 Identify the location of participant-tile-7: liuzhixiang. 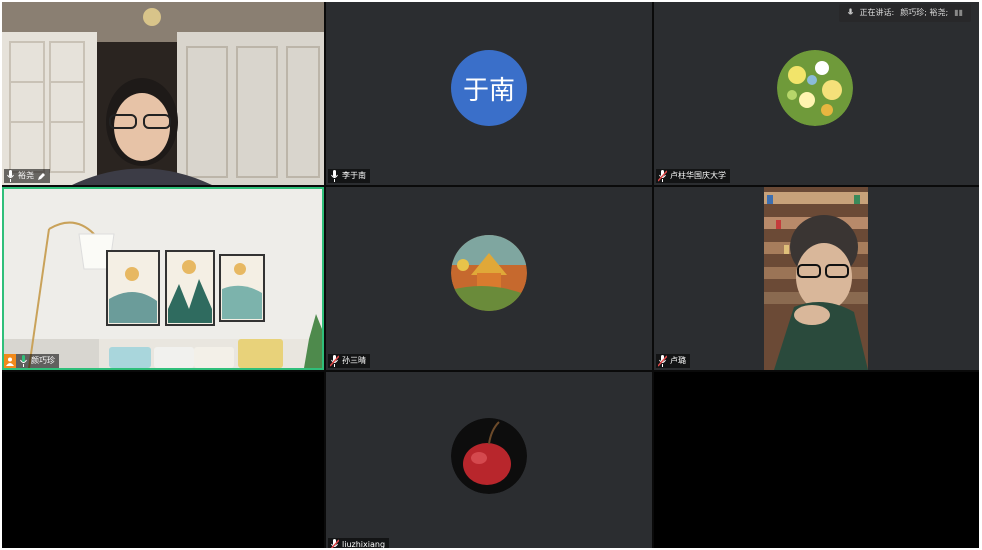
(489, 460).